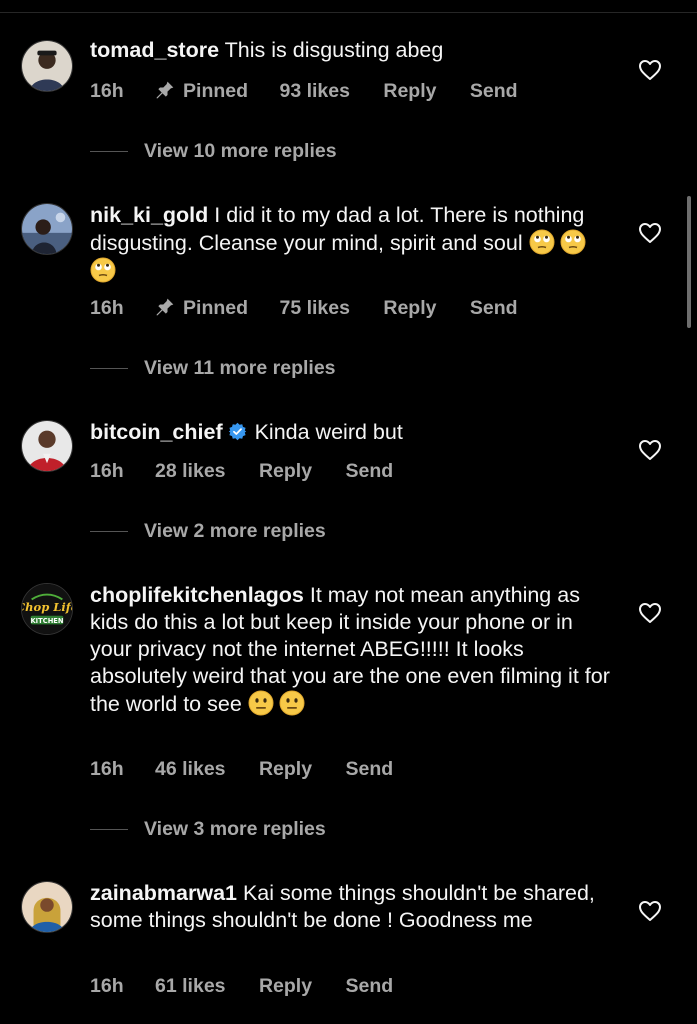  Describe the element at coordinates (348, 12) in the screenshot. I see `top-divider` at that location.